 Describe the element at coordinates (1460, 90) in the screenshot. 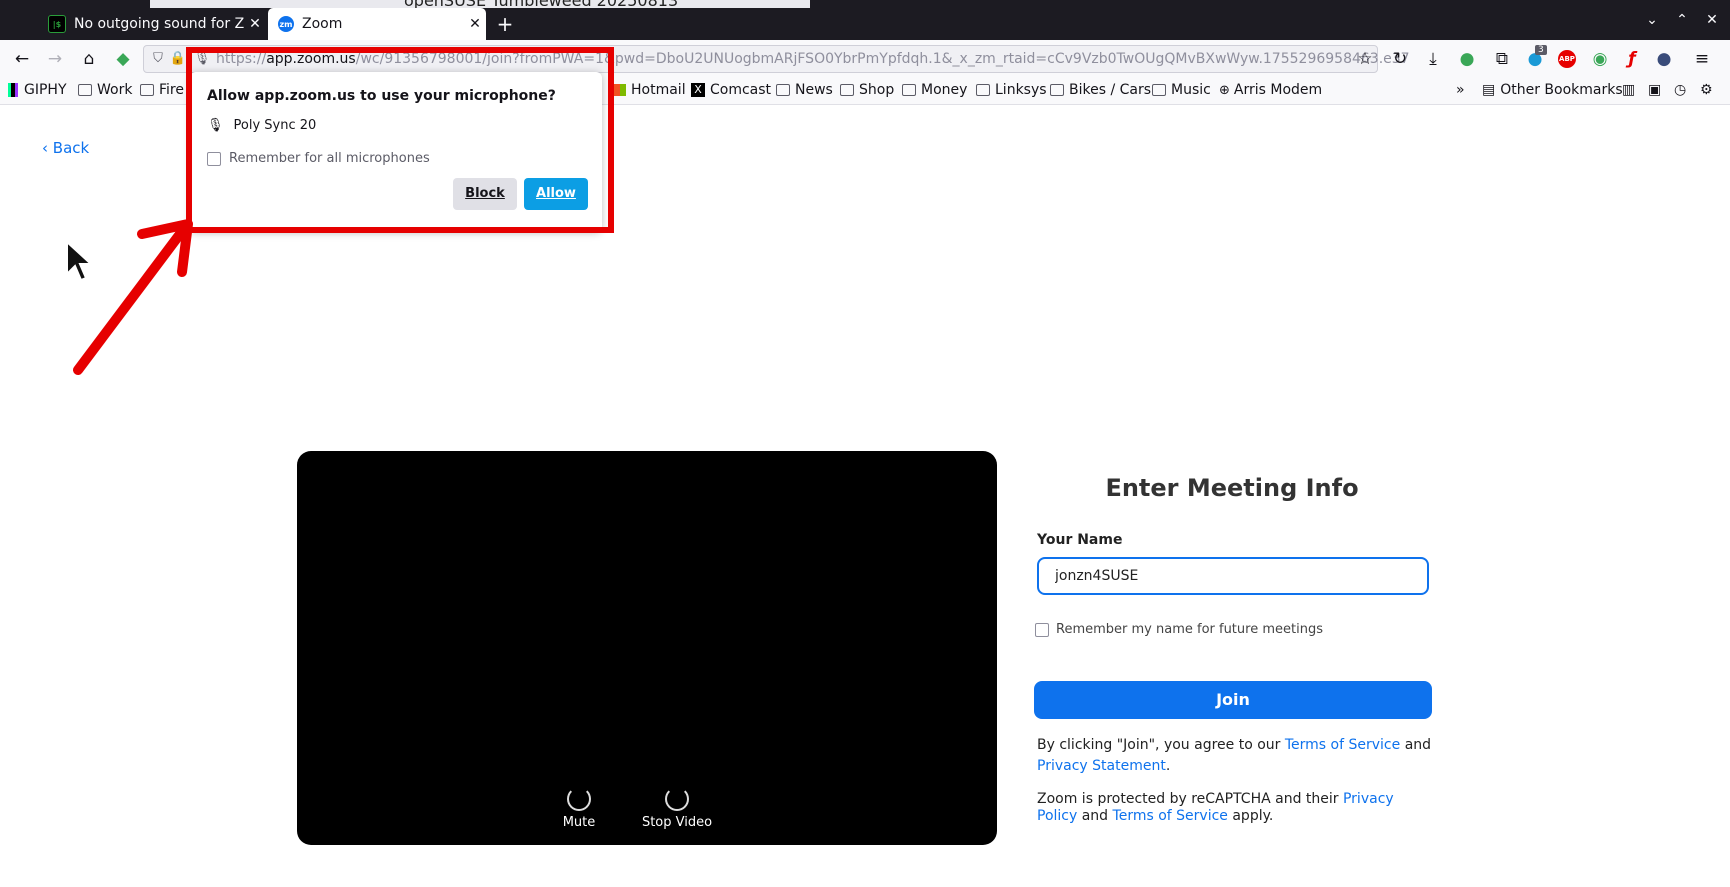

I see `more-bookmarks-chevron-icon: »` at that location.